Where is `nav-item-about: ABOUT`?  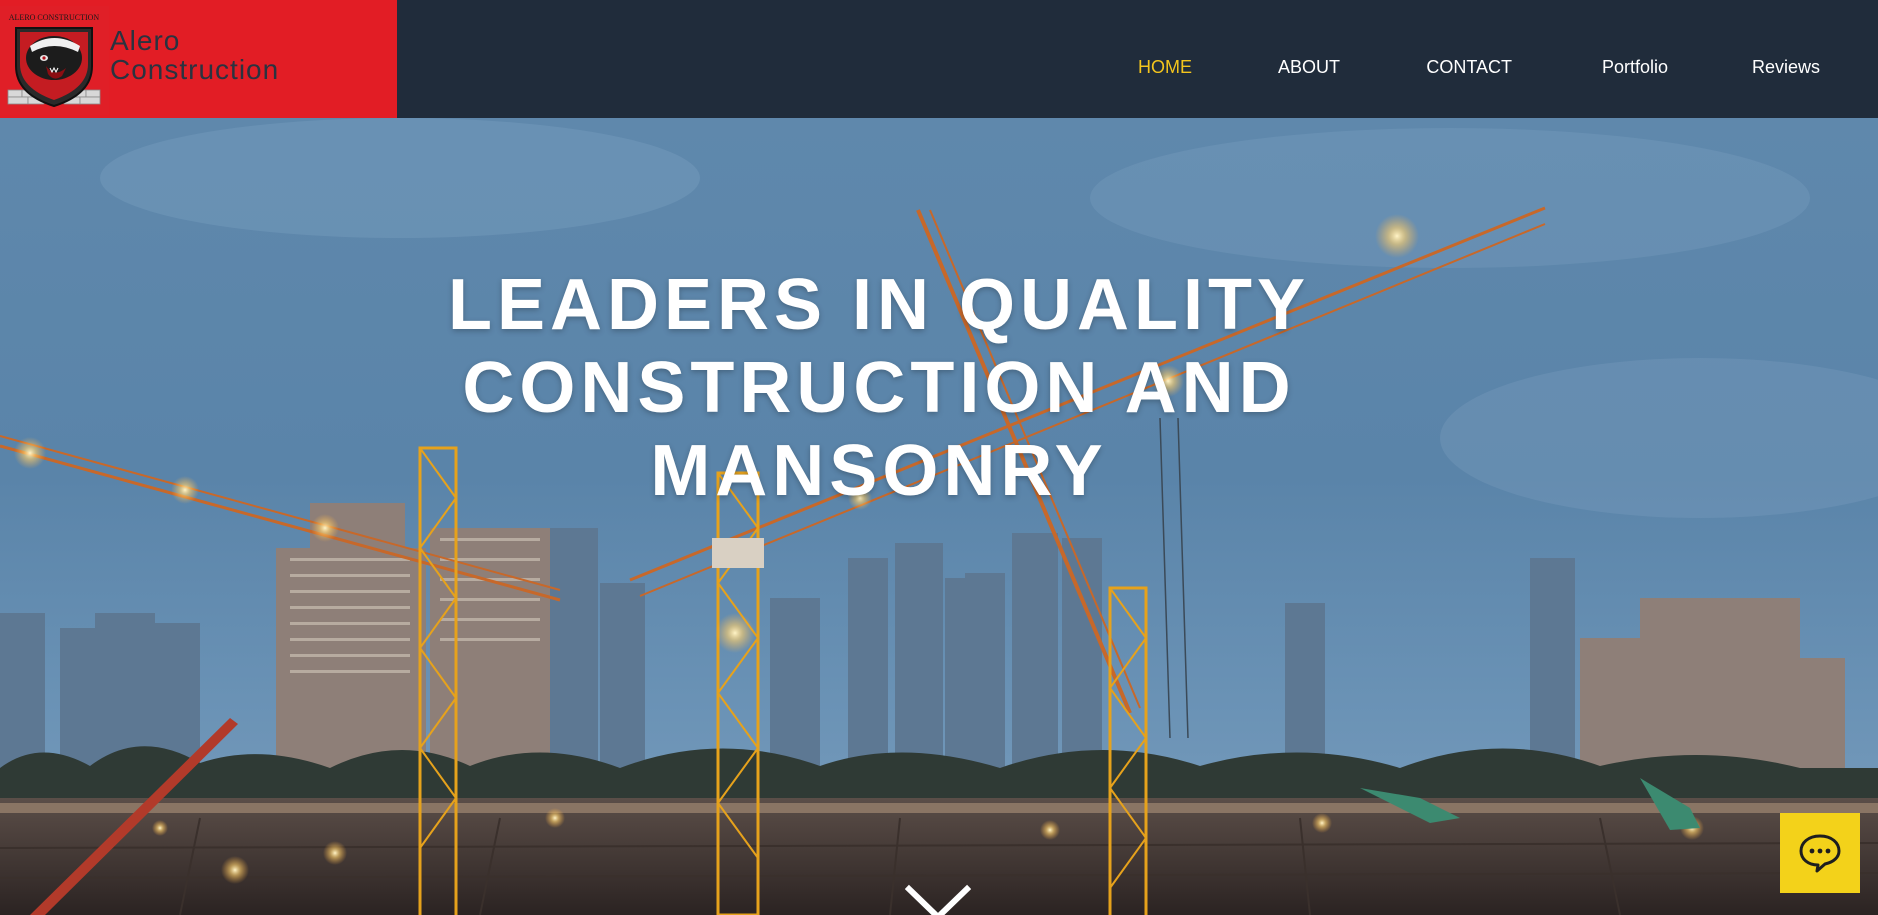 nav-item-about: ABOUT is located at coordinates (1309, 67).